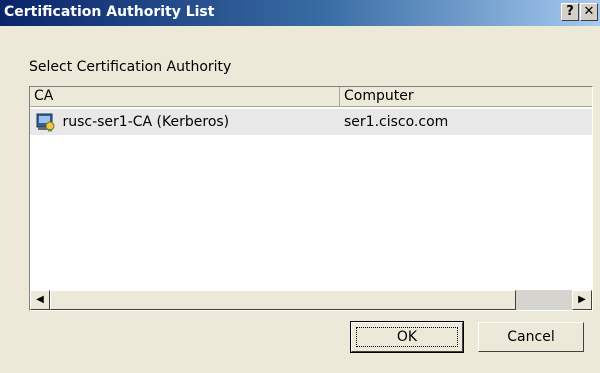 This screenshot has width=600, height=373. What do you see at coordinates (109, 12) in the screenshot?
I see `window-title: Certification Authority List` at bounding box center [109, 12].